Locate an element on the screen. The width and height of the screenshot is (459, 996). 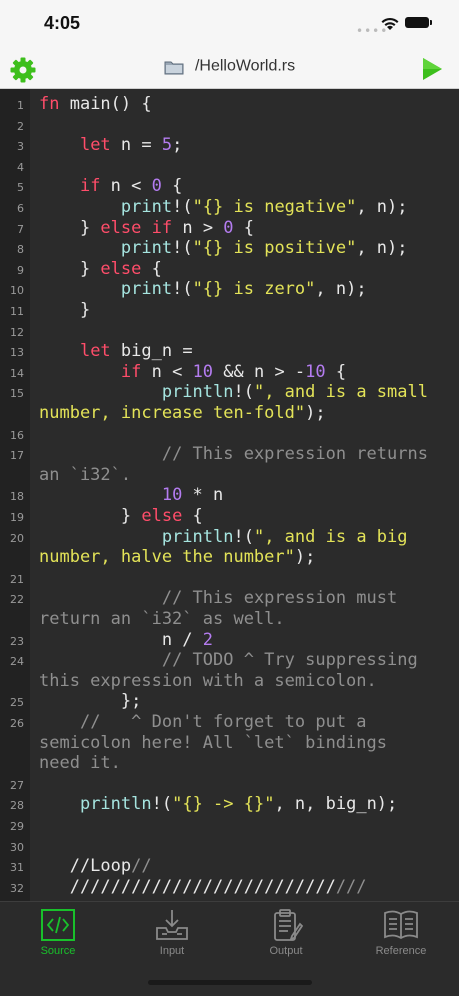
tab-label-reference: Reference is located at coordinates (401, 951).